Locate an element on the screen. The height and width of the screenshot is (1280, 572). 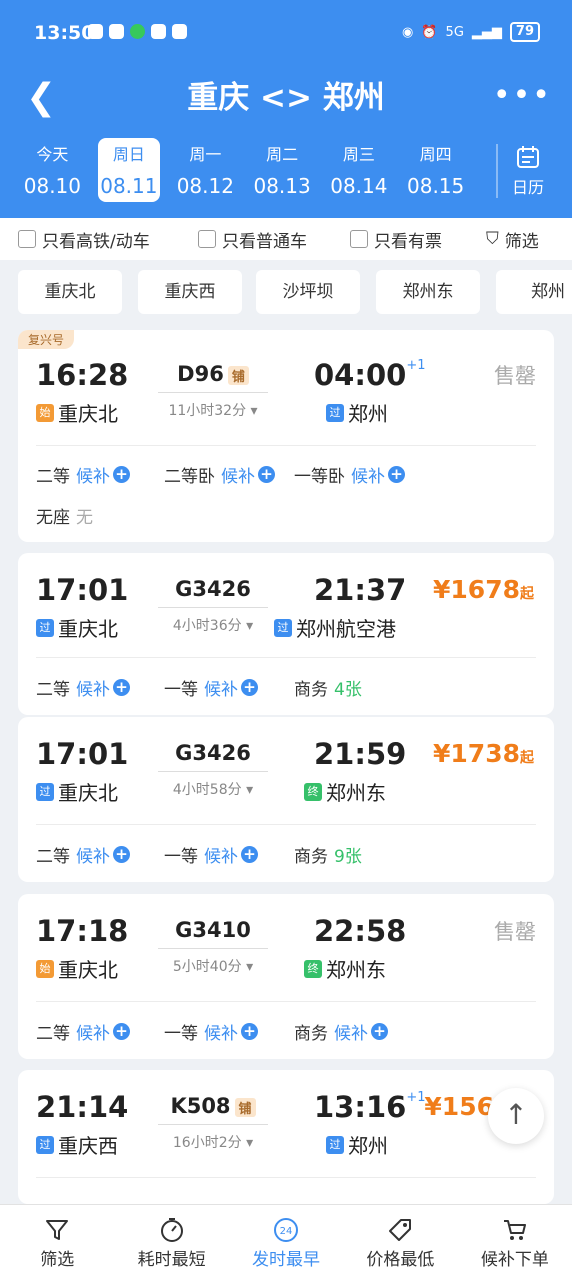
duration: 5小时40分 ▾ is located at coordinates (213, 966).